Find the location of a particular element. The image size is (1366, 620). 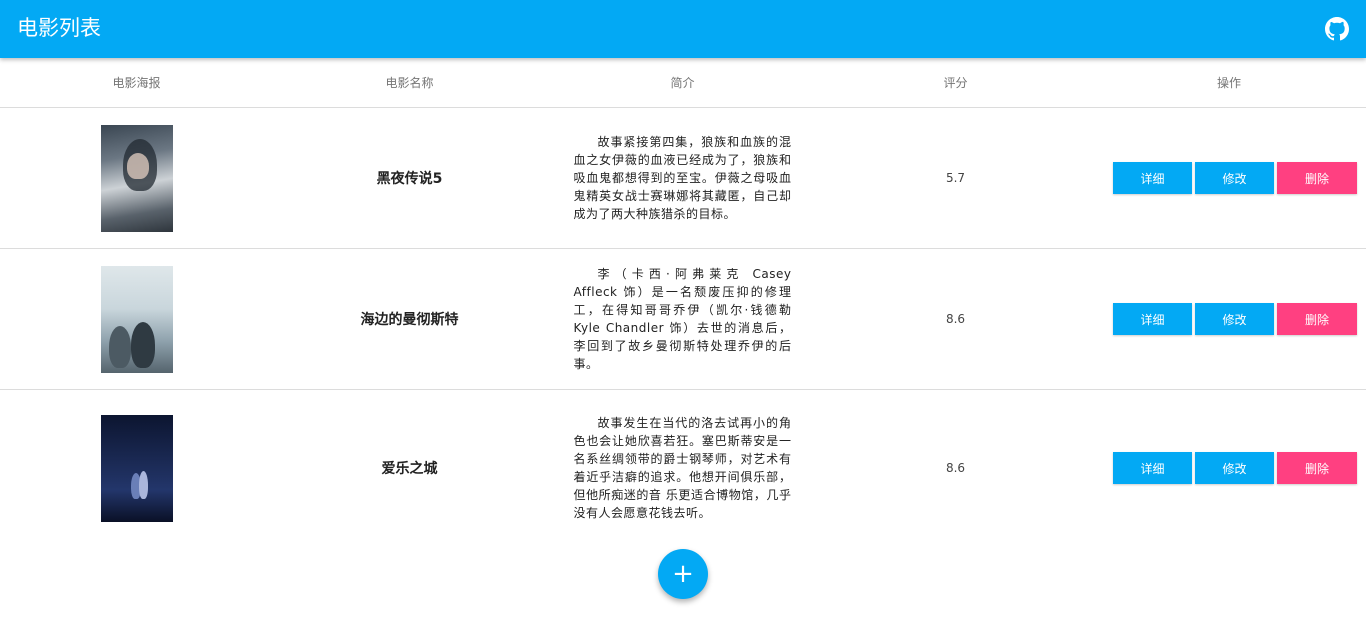

app-bar: 电影列表 is located at coordinates (683, 29).